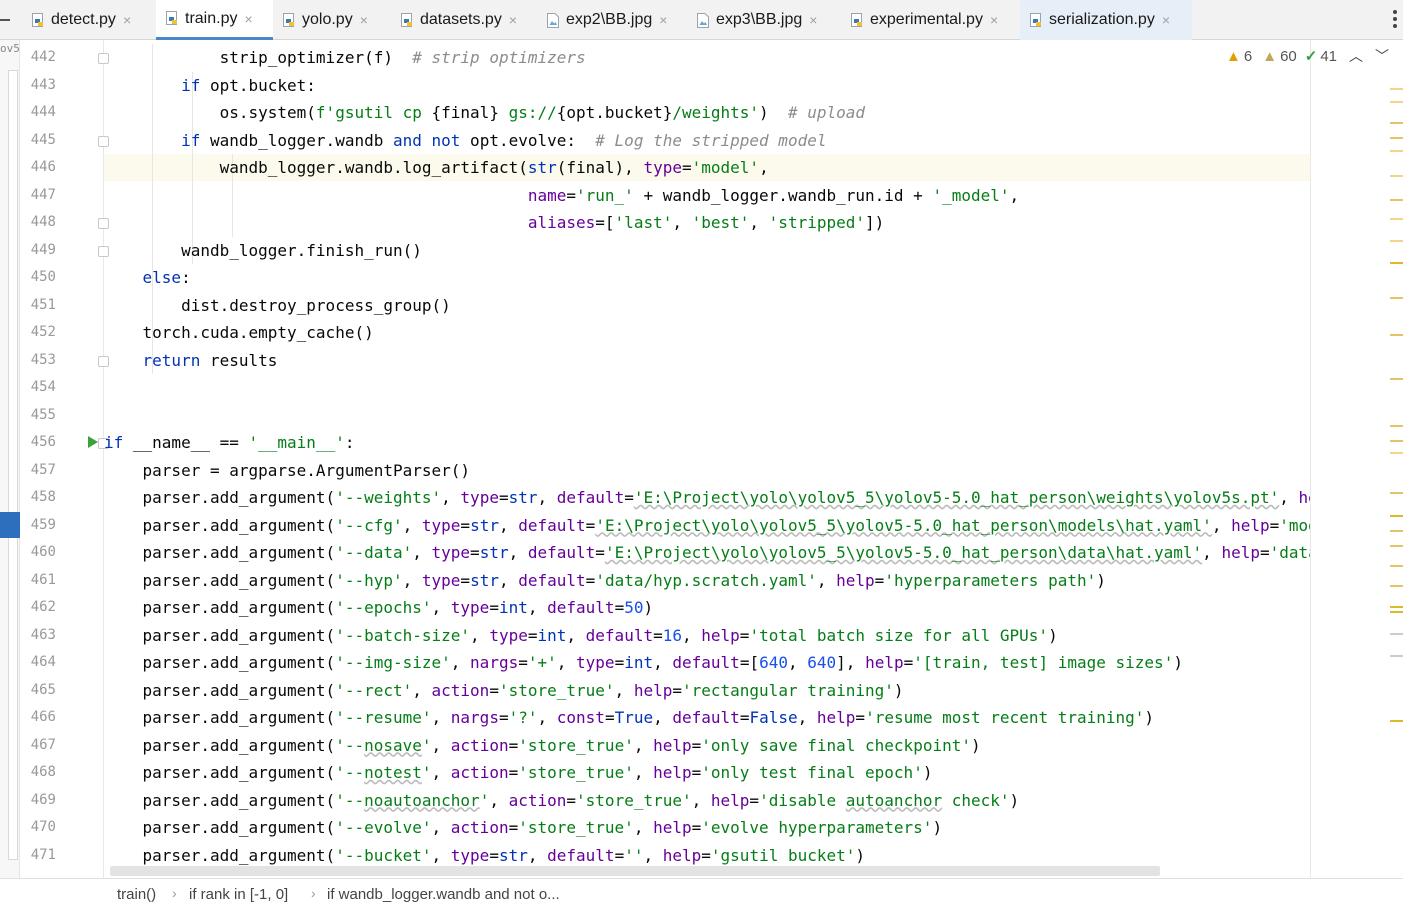 Image resolution: width=1403 pixels, height=910 pixels. What do you see at coordinates (10, 48) in the screenshot?
I see `project-tool-label: ov5` at bounding box center [10, 48].